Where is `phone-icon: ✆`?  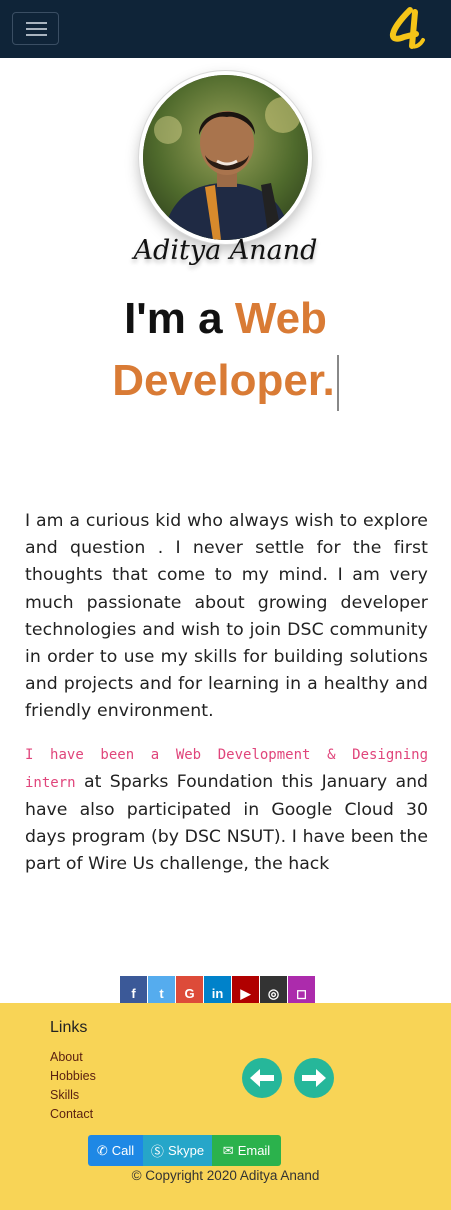 phone-icon: ✆ is located at coordinates (102, 1150).